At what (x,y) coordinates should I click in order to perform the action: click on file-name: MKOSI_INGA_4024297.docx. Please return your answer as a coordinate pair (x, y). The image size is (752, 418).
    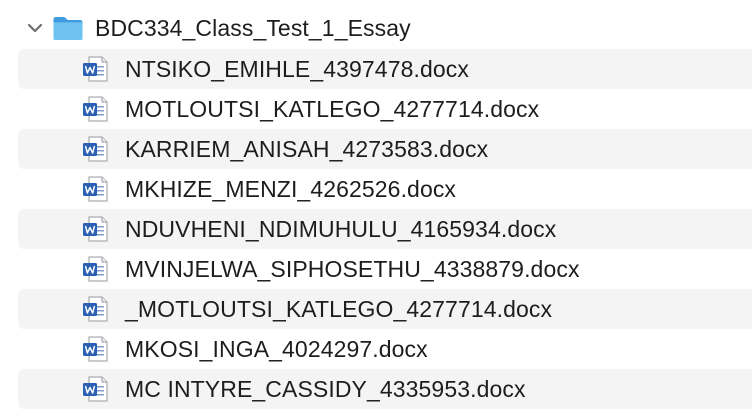
    Looking at the image, I should click on (276, 349).